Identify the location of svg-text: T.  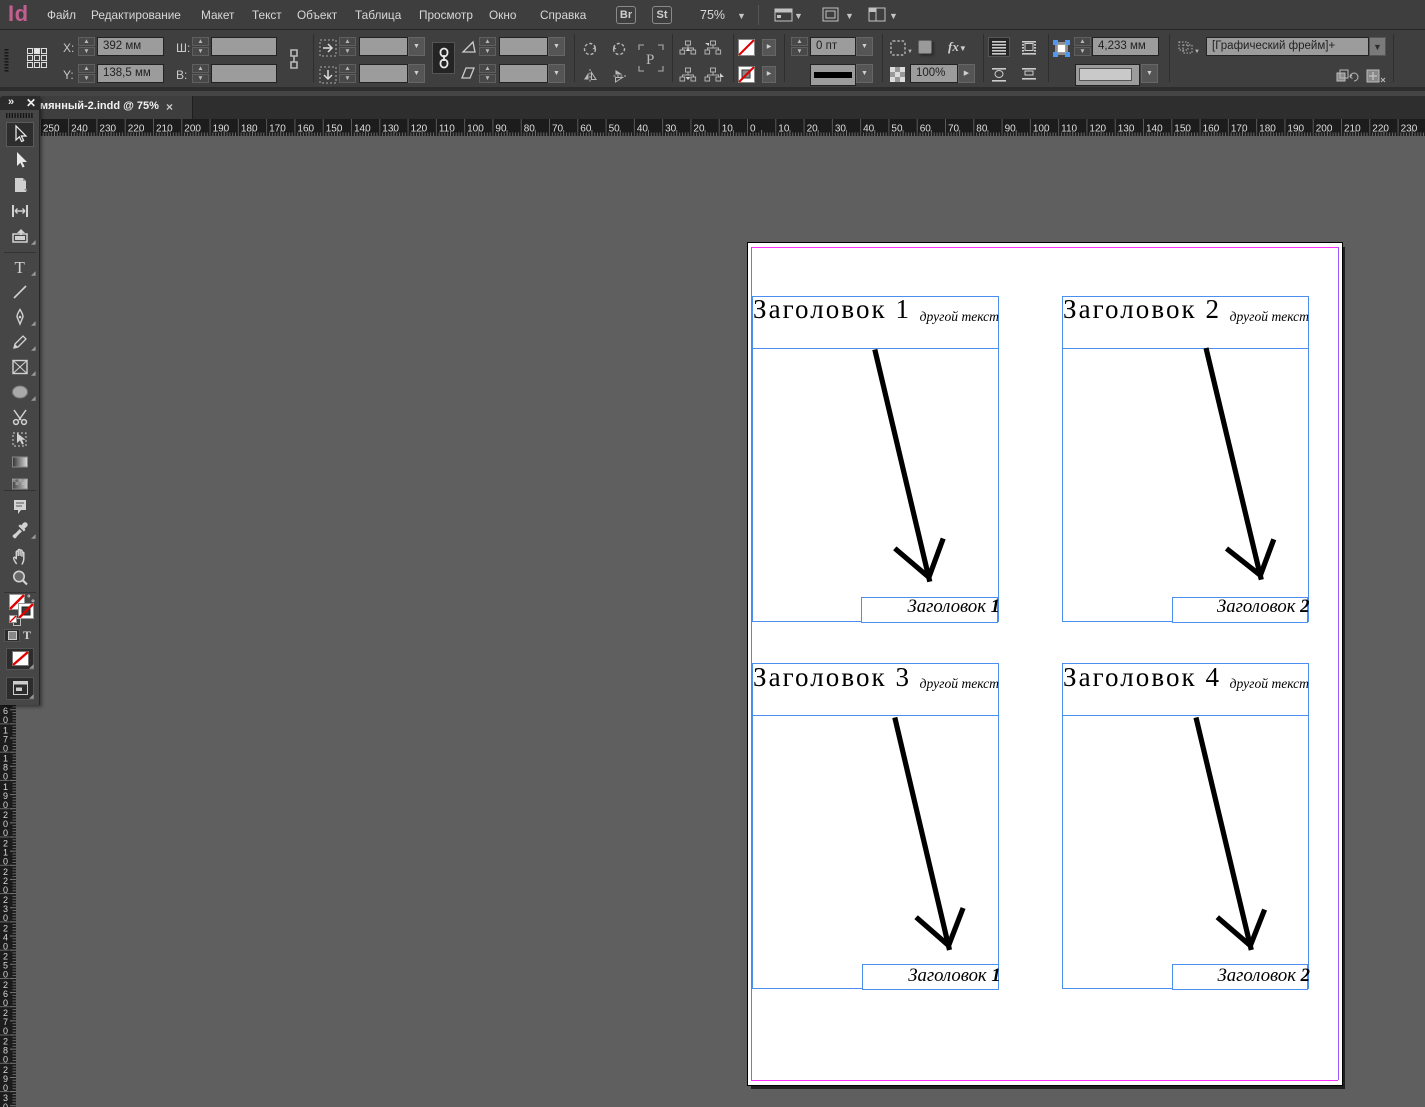
(20, 267).